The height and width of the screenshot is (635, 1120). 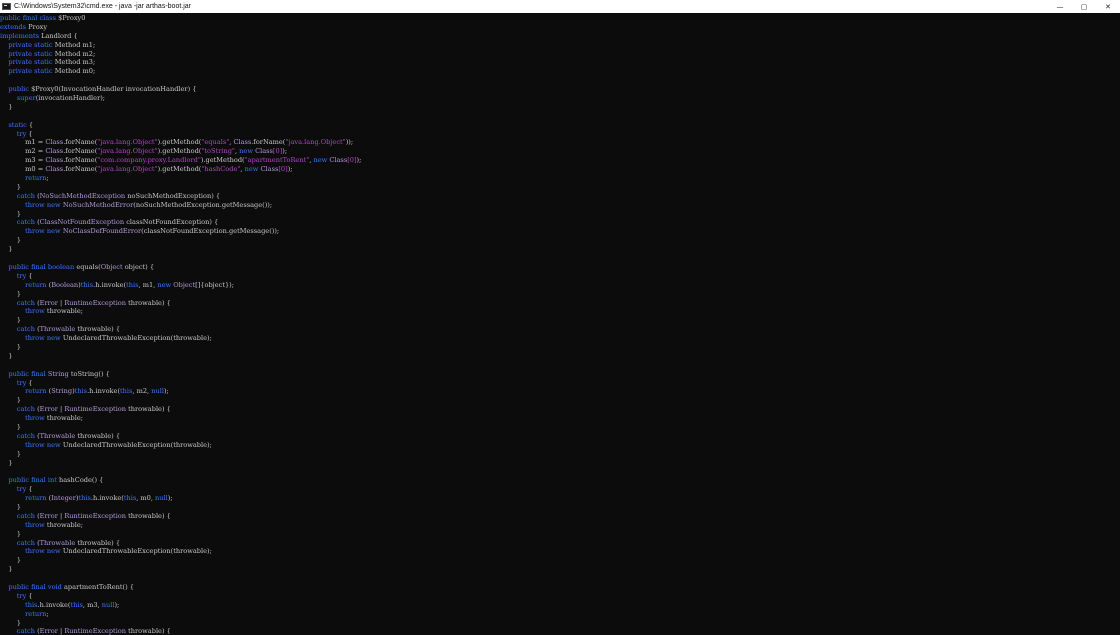 I want to click on code-token: , m2,, so click(x=142, y=391).